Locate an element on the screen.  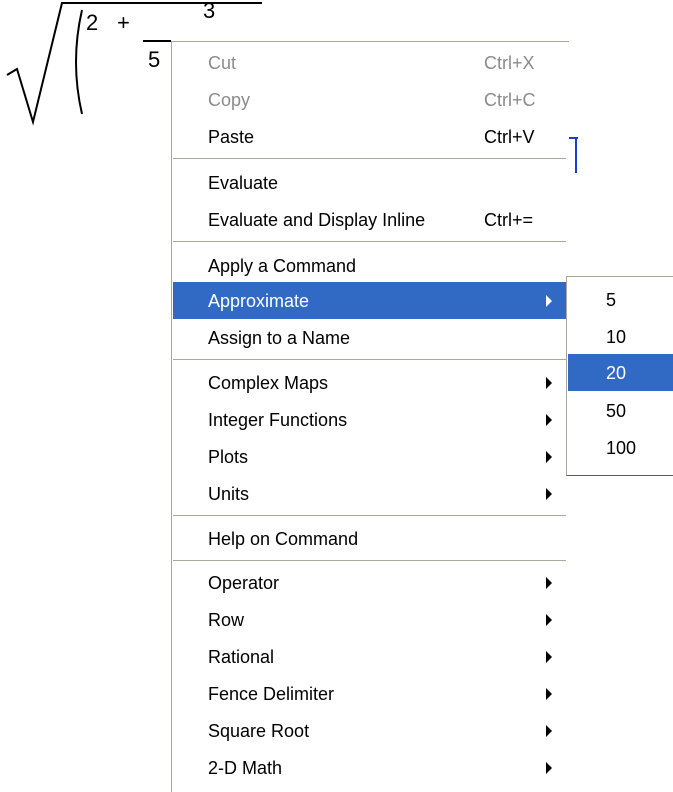
math-operator-plus: + is located at coordinates (123, 22).